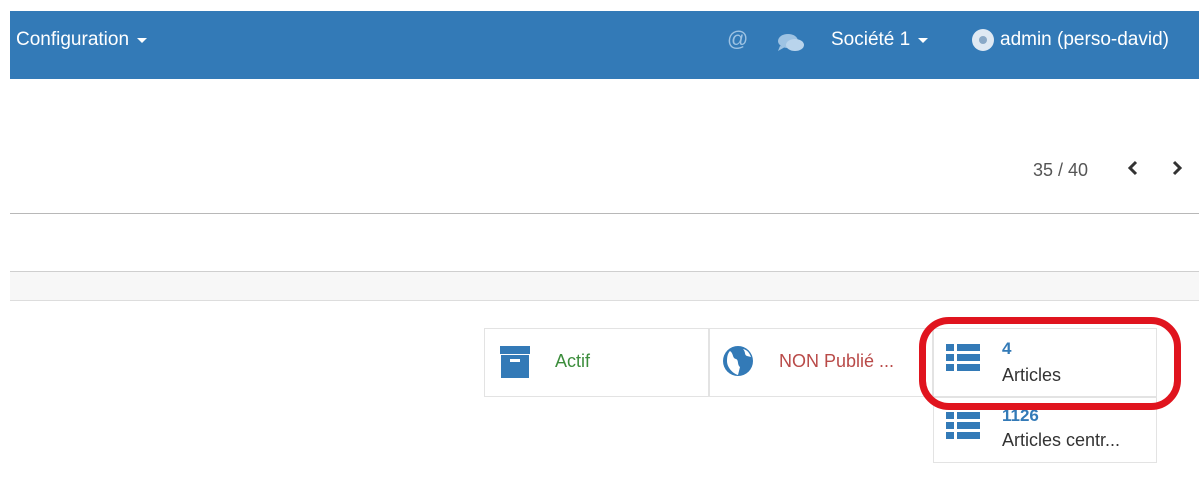  I want to click on archive-icon, so click(515, 364).